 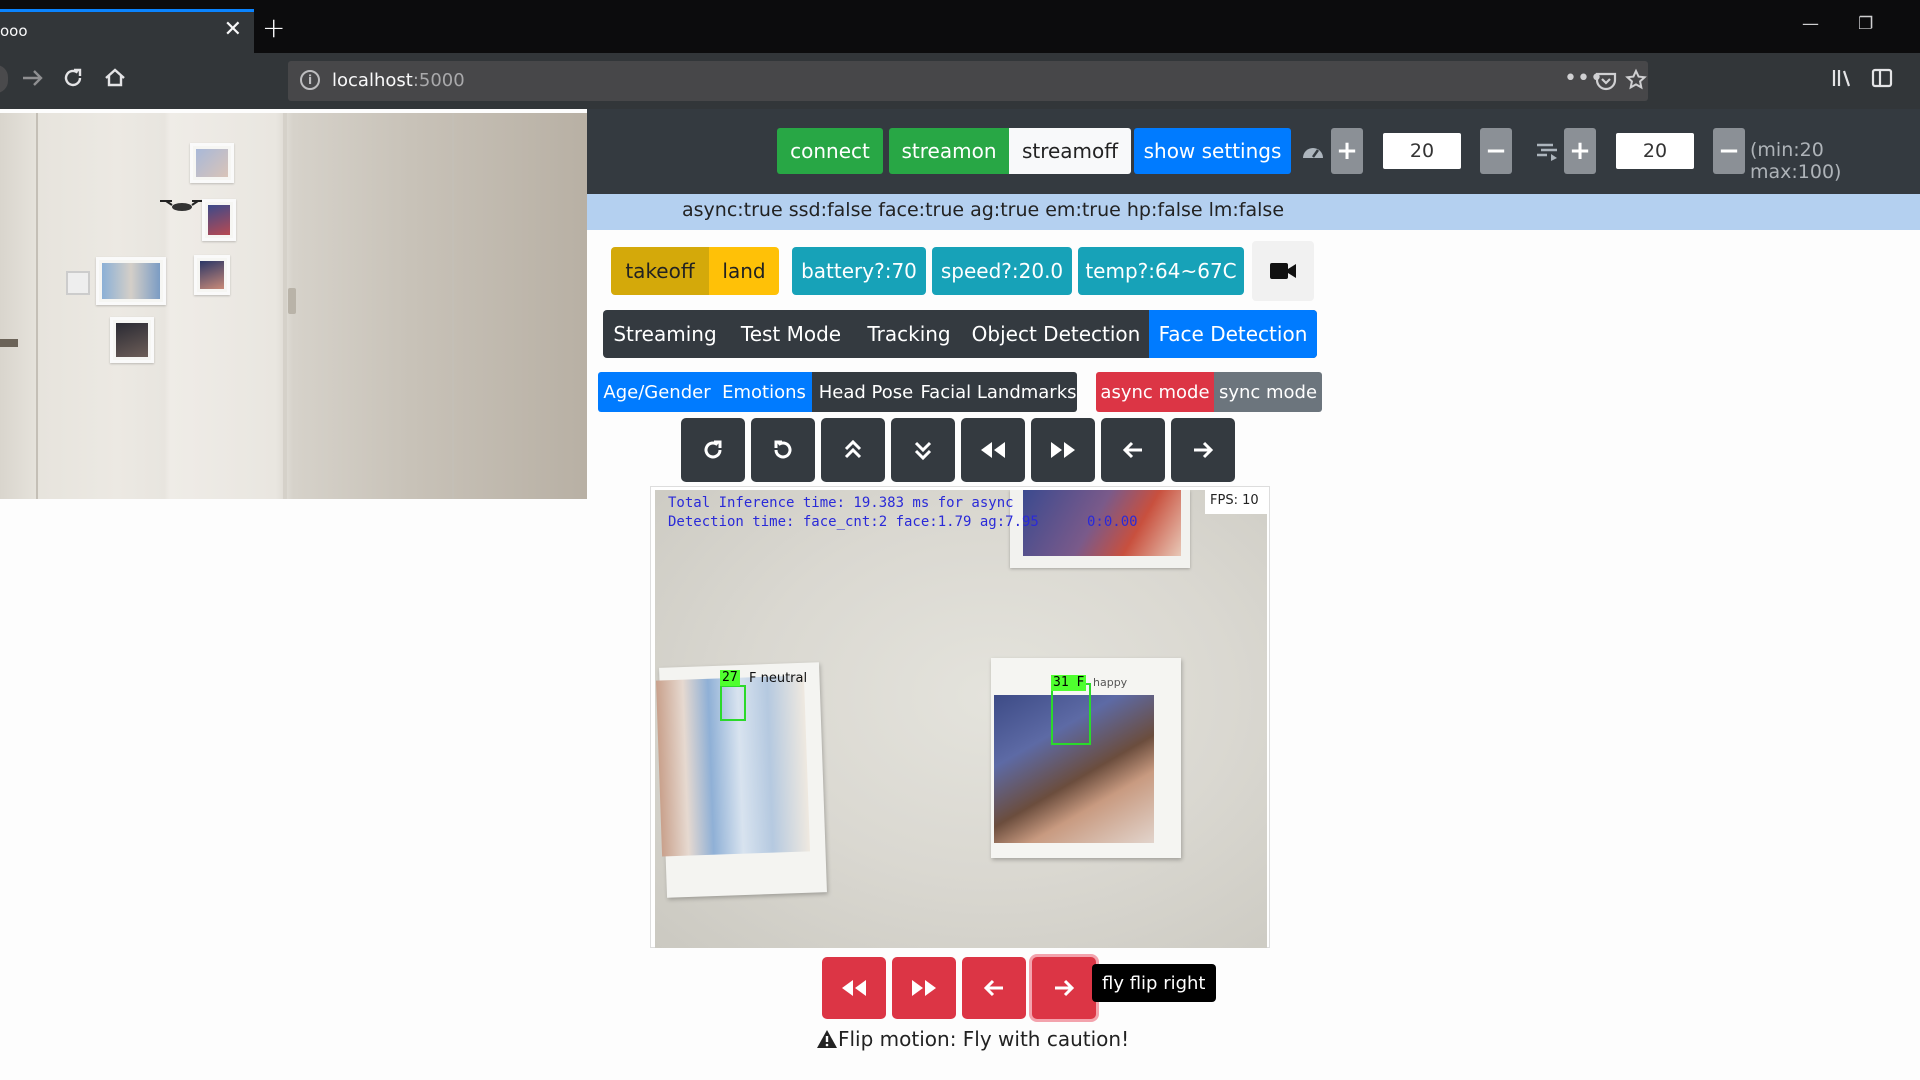 What do you see at coordinates (310, 80) in the screenshot?
I see `site-info-icon: i` at bounding box center [310, 80].